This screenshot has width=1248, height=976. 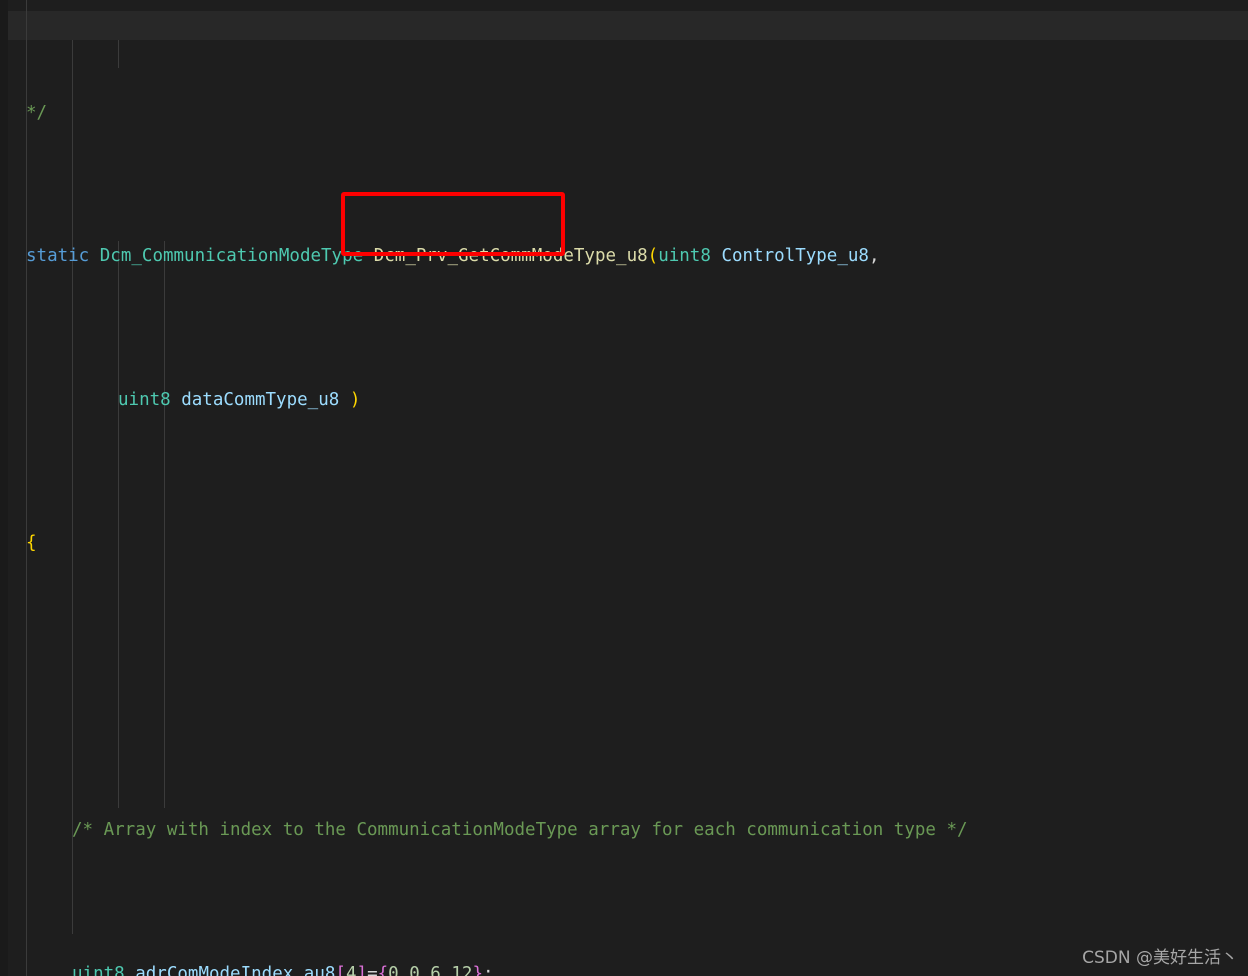 I want to click on array-name-token: adrComModeIndex_au8, so click(x=235, y=969).